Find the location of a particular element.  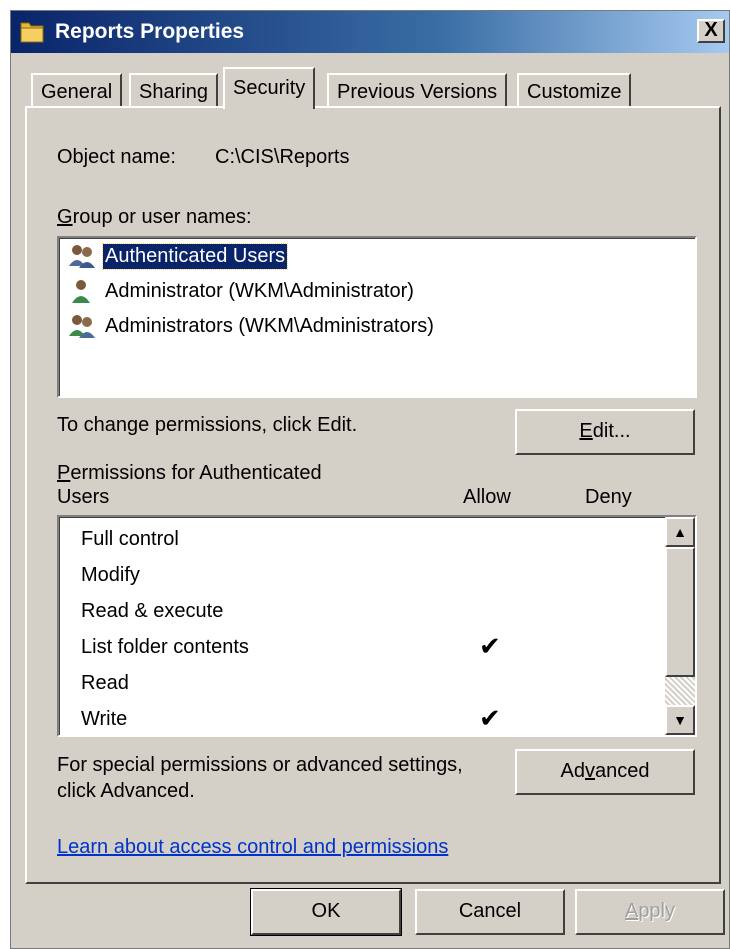

dialog-title: Reports Properties is located at coordinates (150, 31).